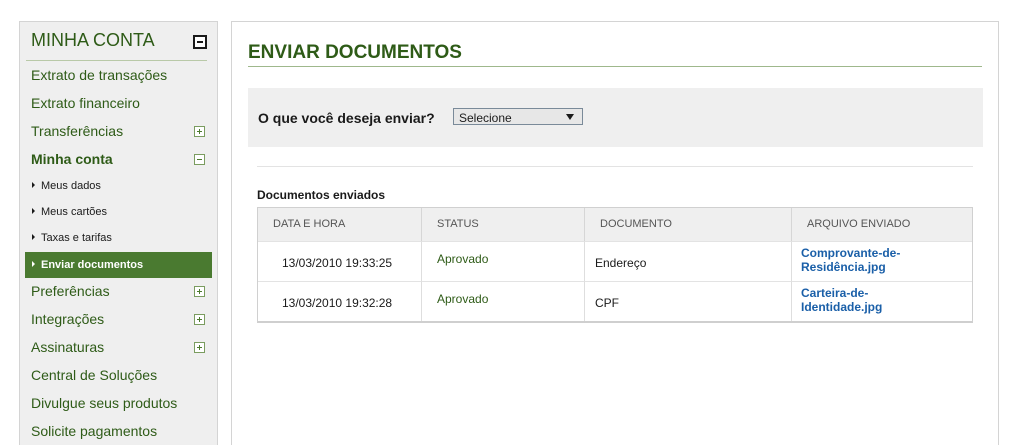 This screenshot has height=446, width=1019. I want to click on document-cell: CPF, so click(607, 303).